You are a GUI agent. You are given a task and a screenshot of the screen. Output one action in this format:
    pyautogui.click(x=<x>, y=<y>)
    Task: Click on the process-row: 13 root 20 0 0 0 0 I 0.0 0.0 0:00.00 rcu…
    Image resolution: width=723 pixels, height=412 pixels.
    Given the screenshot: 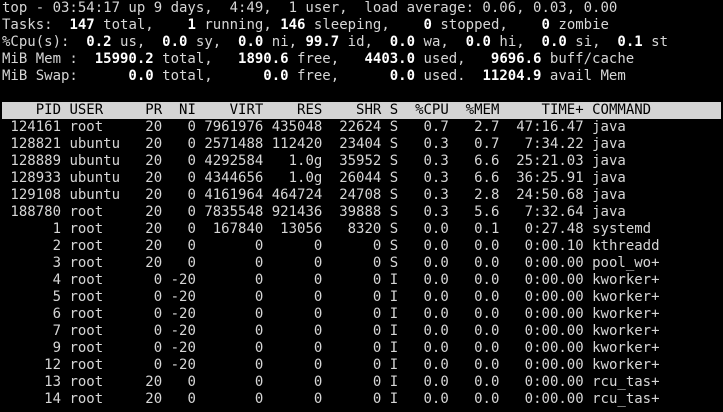 What is the action you would take?
    pyautogui.click(x=362, y=382)
    